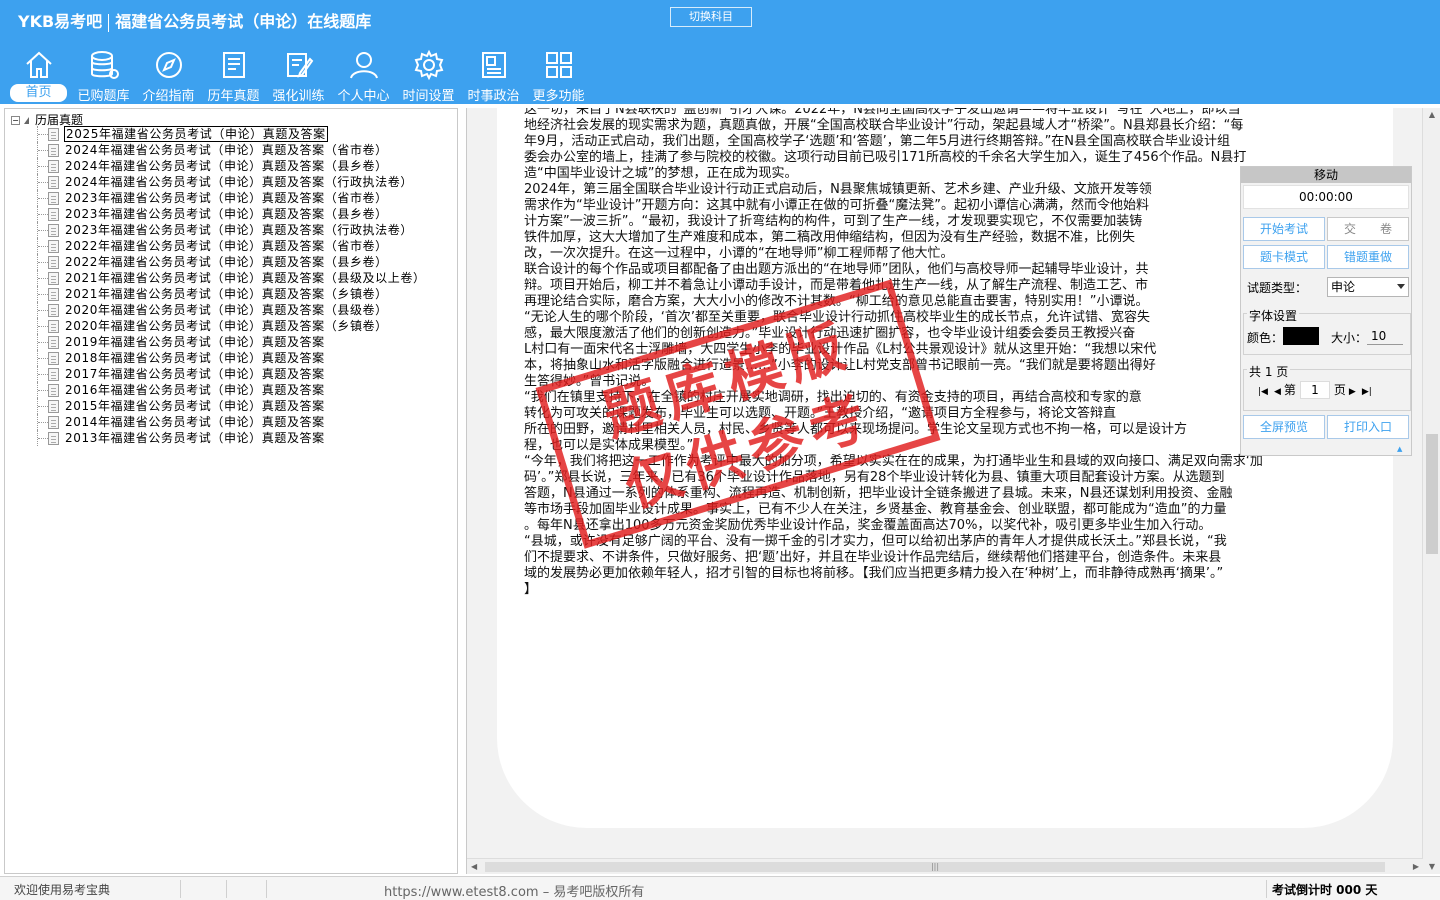 The width and height of the screenshot is (1440, 900). I want to click on nav-past-exams: 历年真题, so click(233, 74).